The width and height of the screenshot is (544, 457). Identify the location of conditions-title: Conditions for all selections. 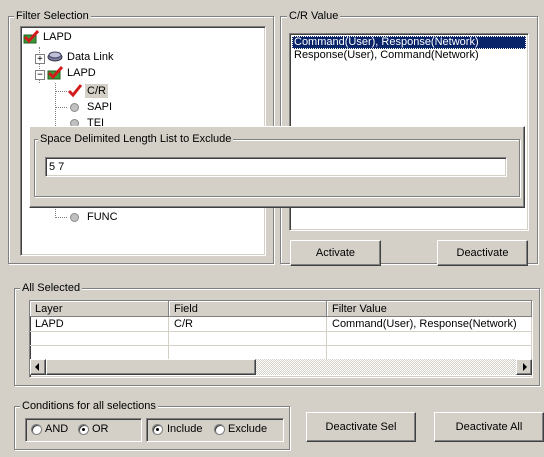
(89, 406).